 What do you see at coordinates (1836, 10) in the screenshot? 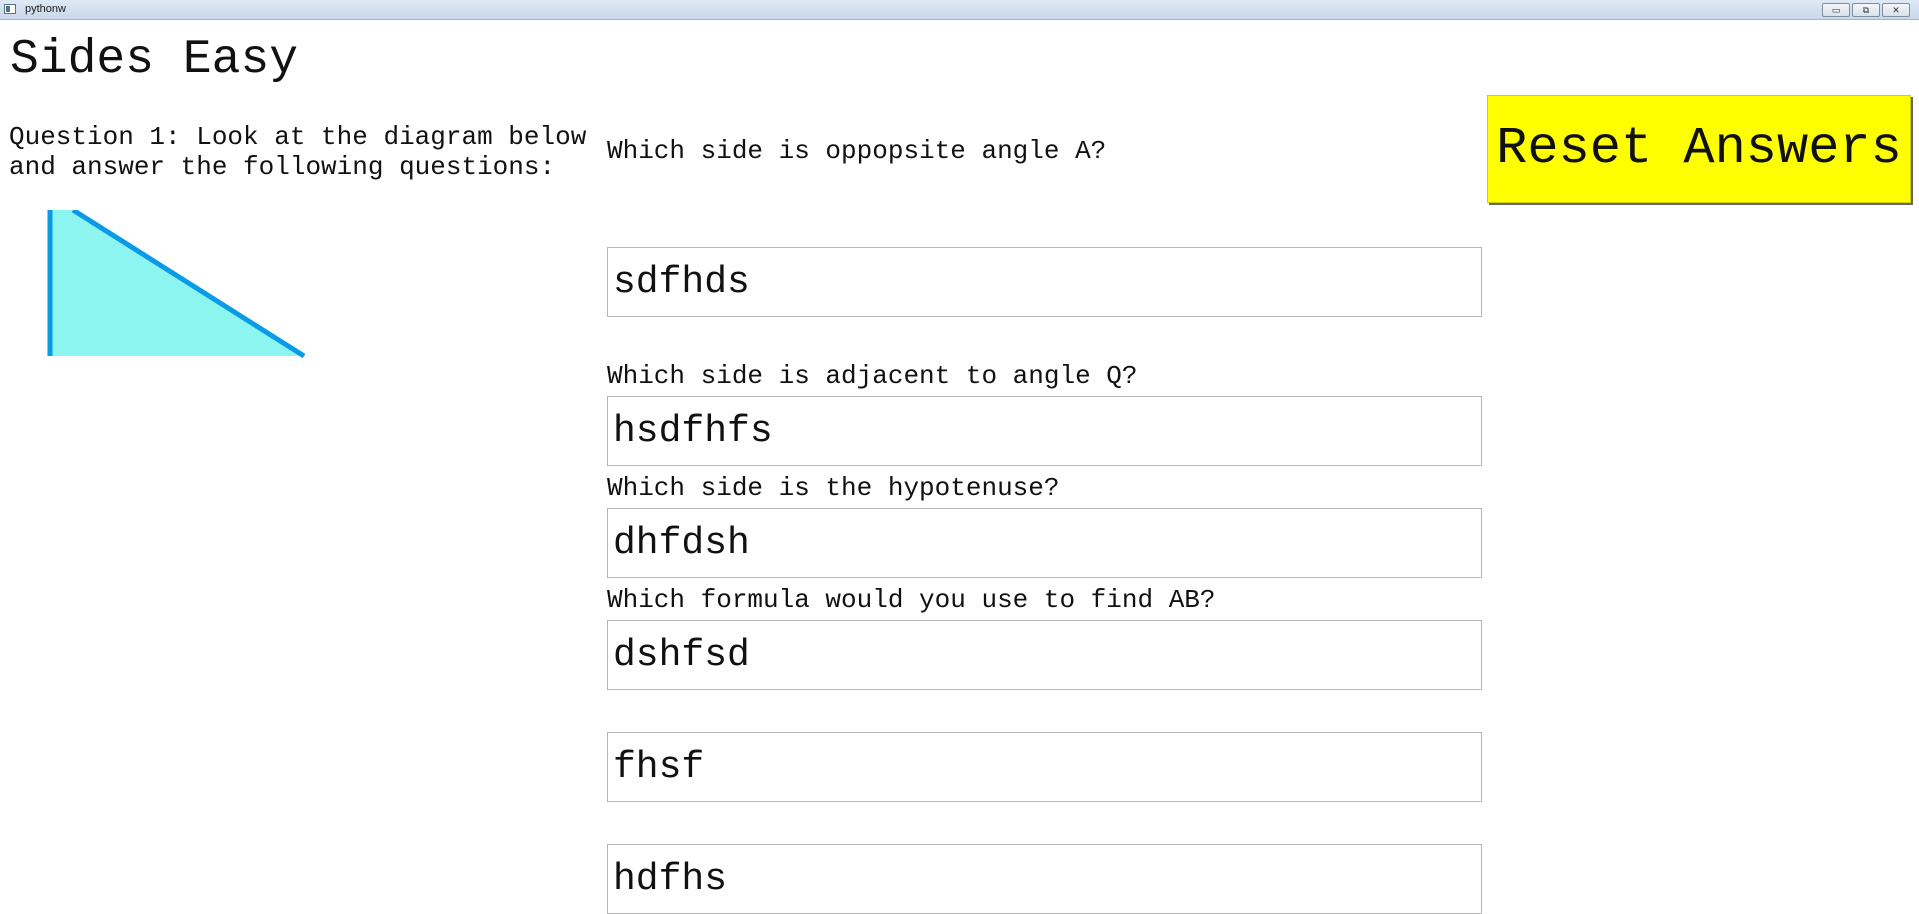
I see `minimize-button: ▭` at bounding box center [1836, 10].